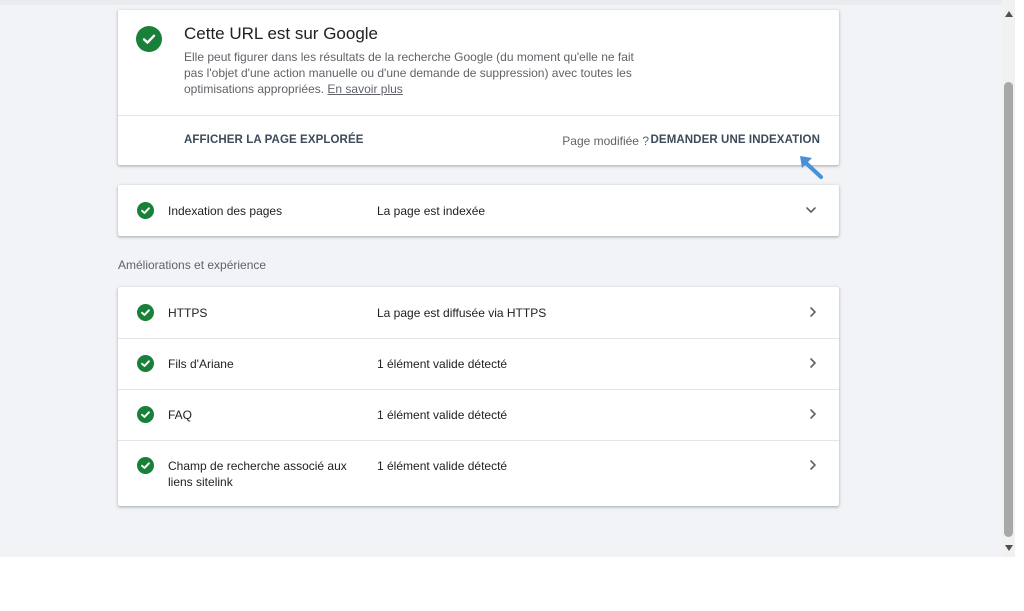  I want to click on url-status-title: Cette URL est sur Google, so click(281, 33).